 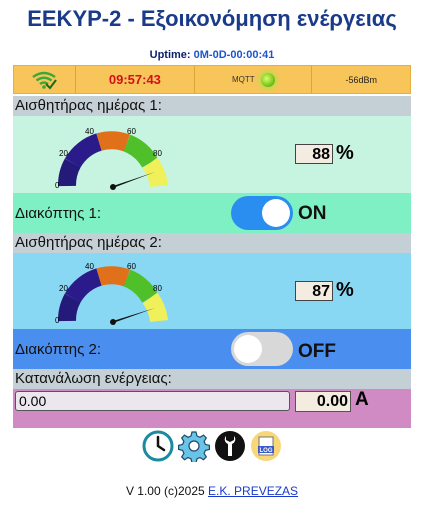 I want to click on energy-unit: A, so click(x=362, y=399).